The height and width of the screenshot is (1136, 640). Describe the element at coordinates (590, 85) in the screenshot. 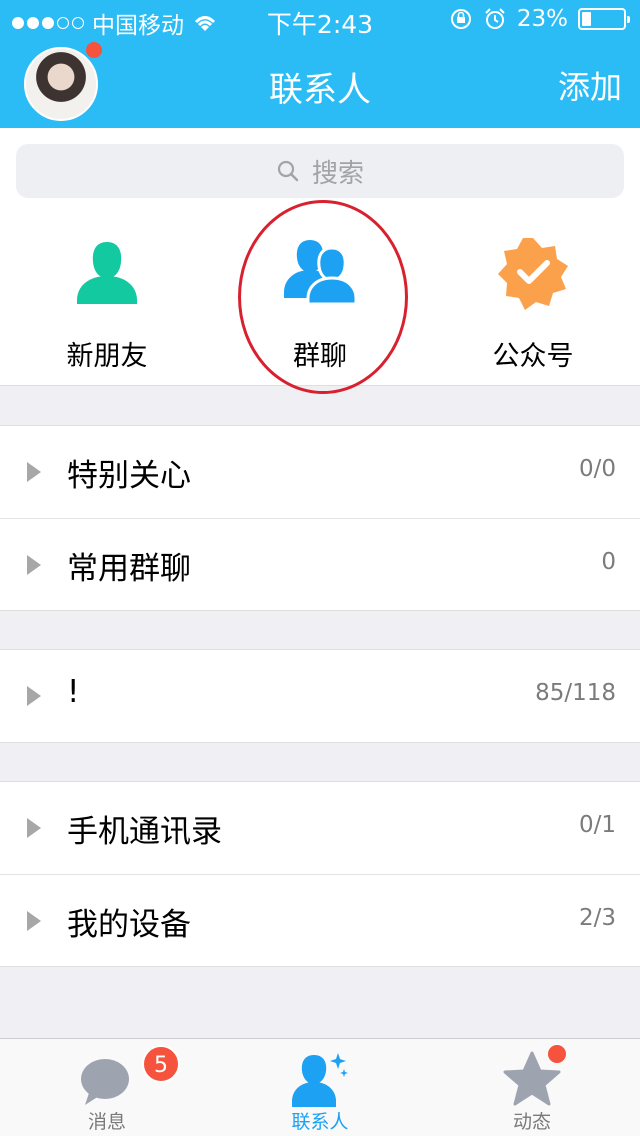

I see `add-button: 添加` at that location.